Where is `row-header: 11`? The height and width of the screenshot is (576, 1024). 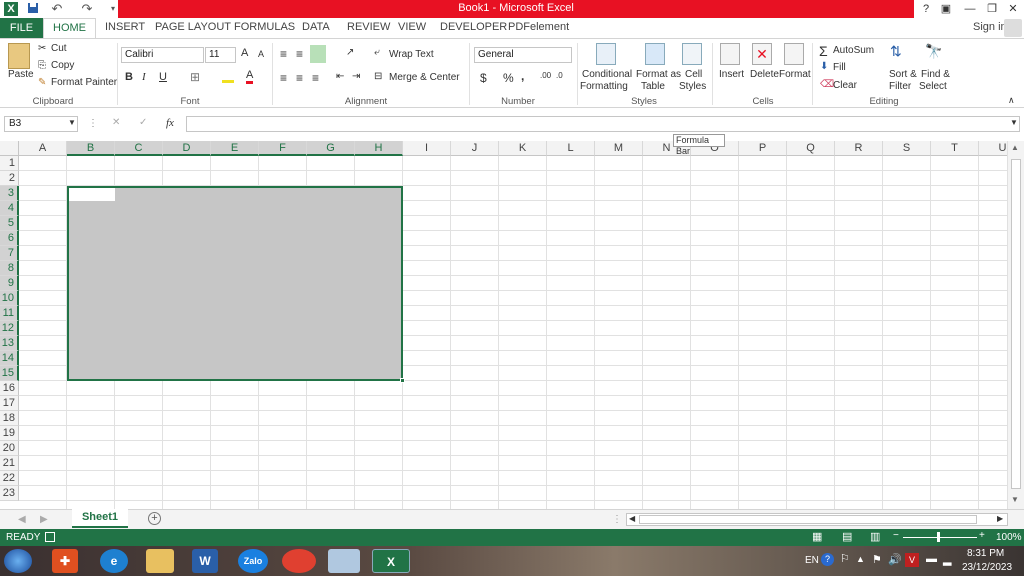
row-header: 11 is located at coordinates (9, 313).